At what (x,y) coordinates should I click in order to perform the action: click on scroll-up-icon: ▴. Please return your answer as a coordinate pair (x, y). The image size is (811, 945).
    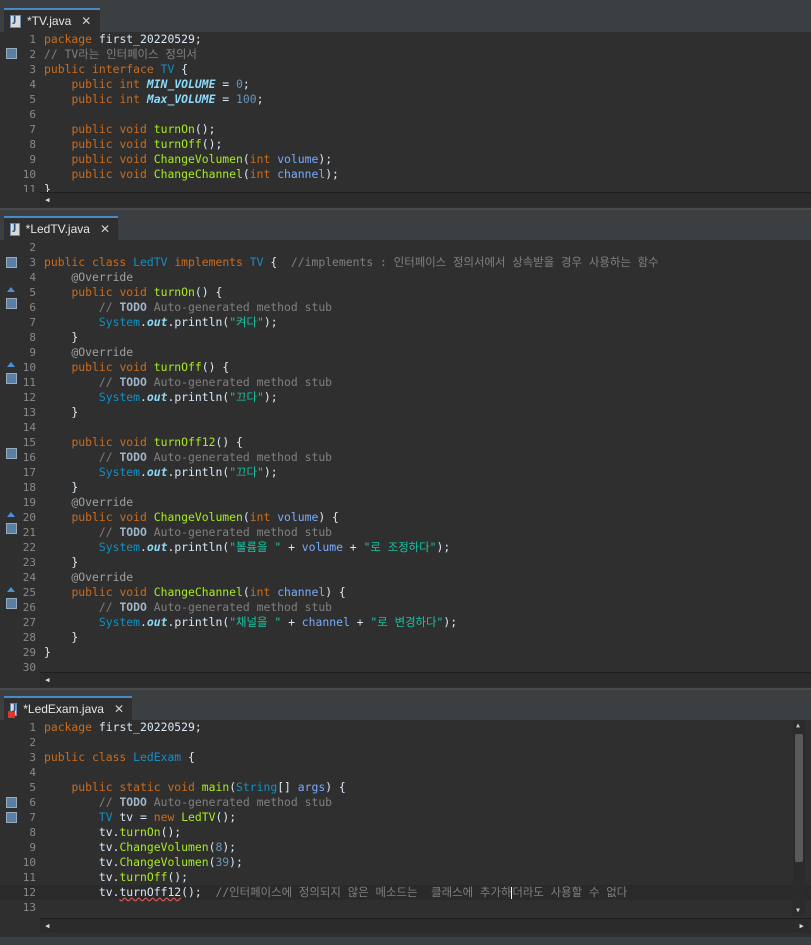
    Looking at the image, I should click on (798, 725).